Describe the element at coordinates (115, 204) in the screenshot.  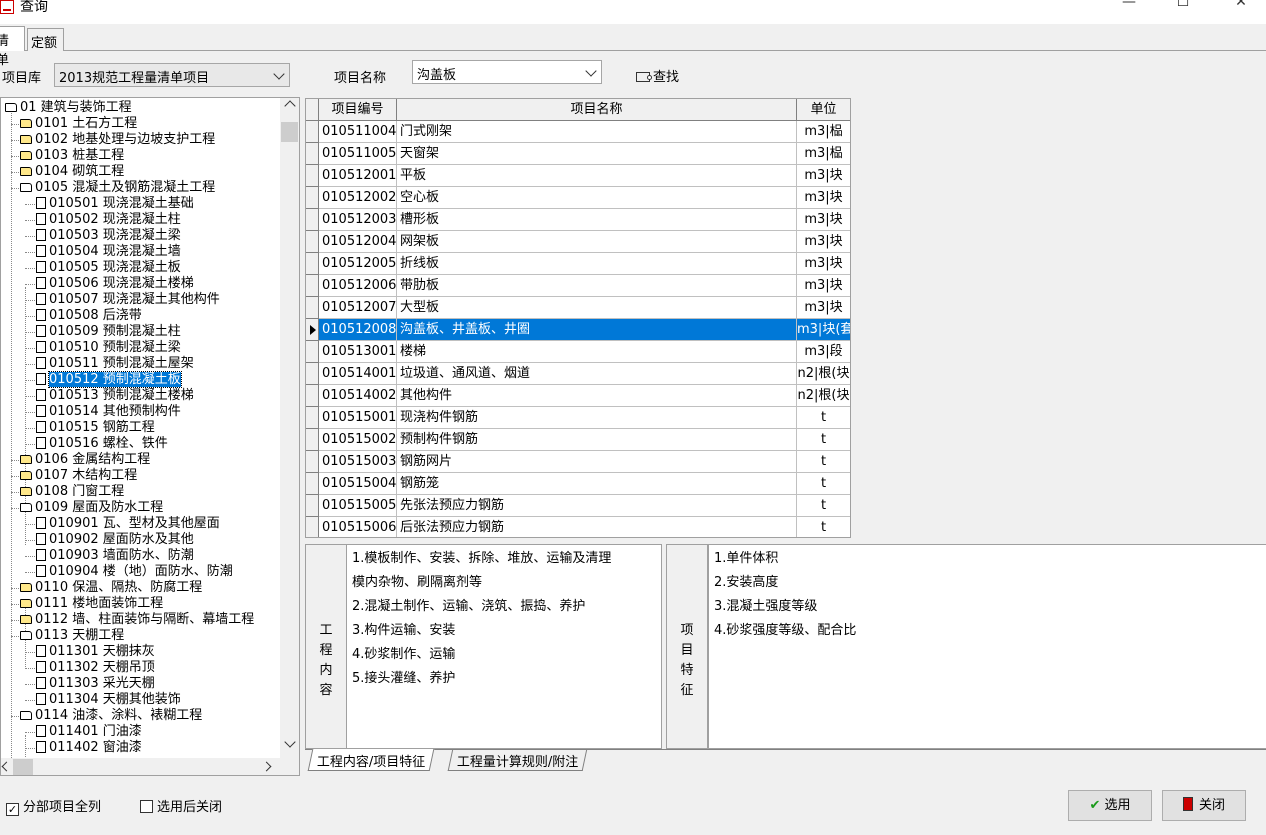
I see `tree-node: 010501 现浇混凝土基础` at that location.